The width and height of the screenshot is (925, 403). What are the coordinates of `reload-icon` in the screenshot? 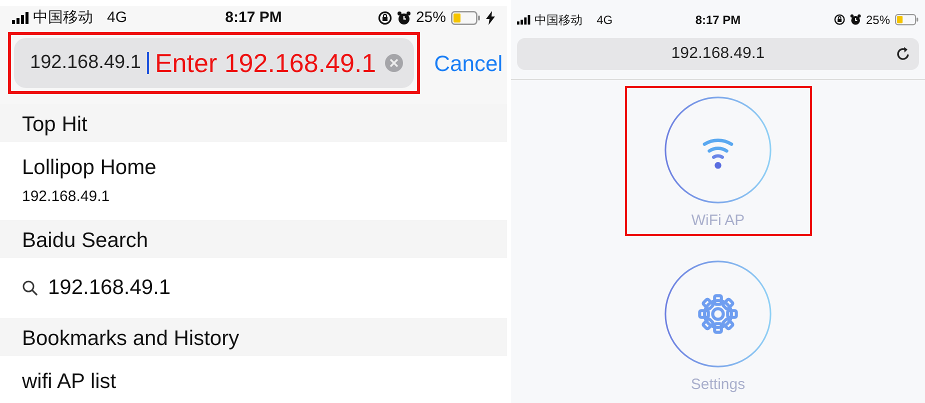 It's located at (903, 54).